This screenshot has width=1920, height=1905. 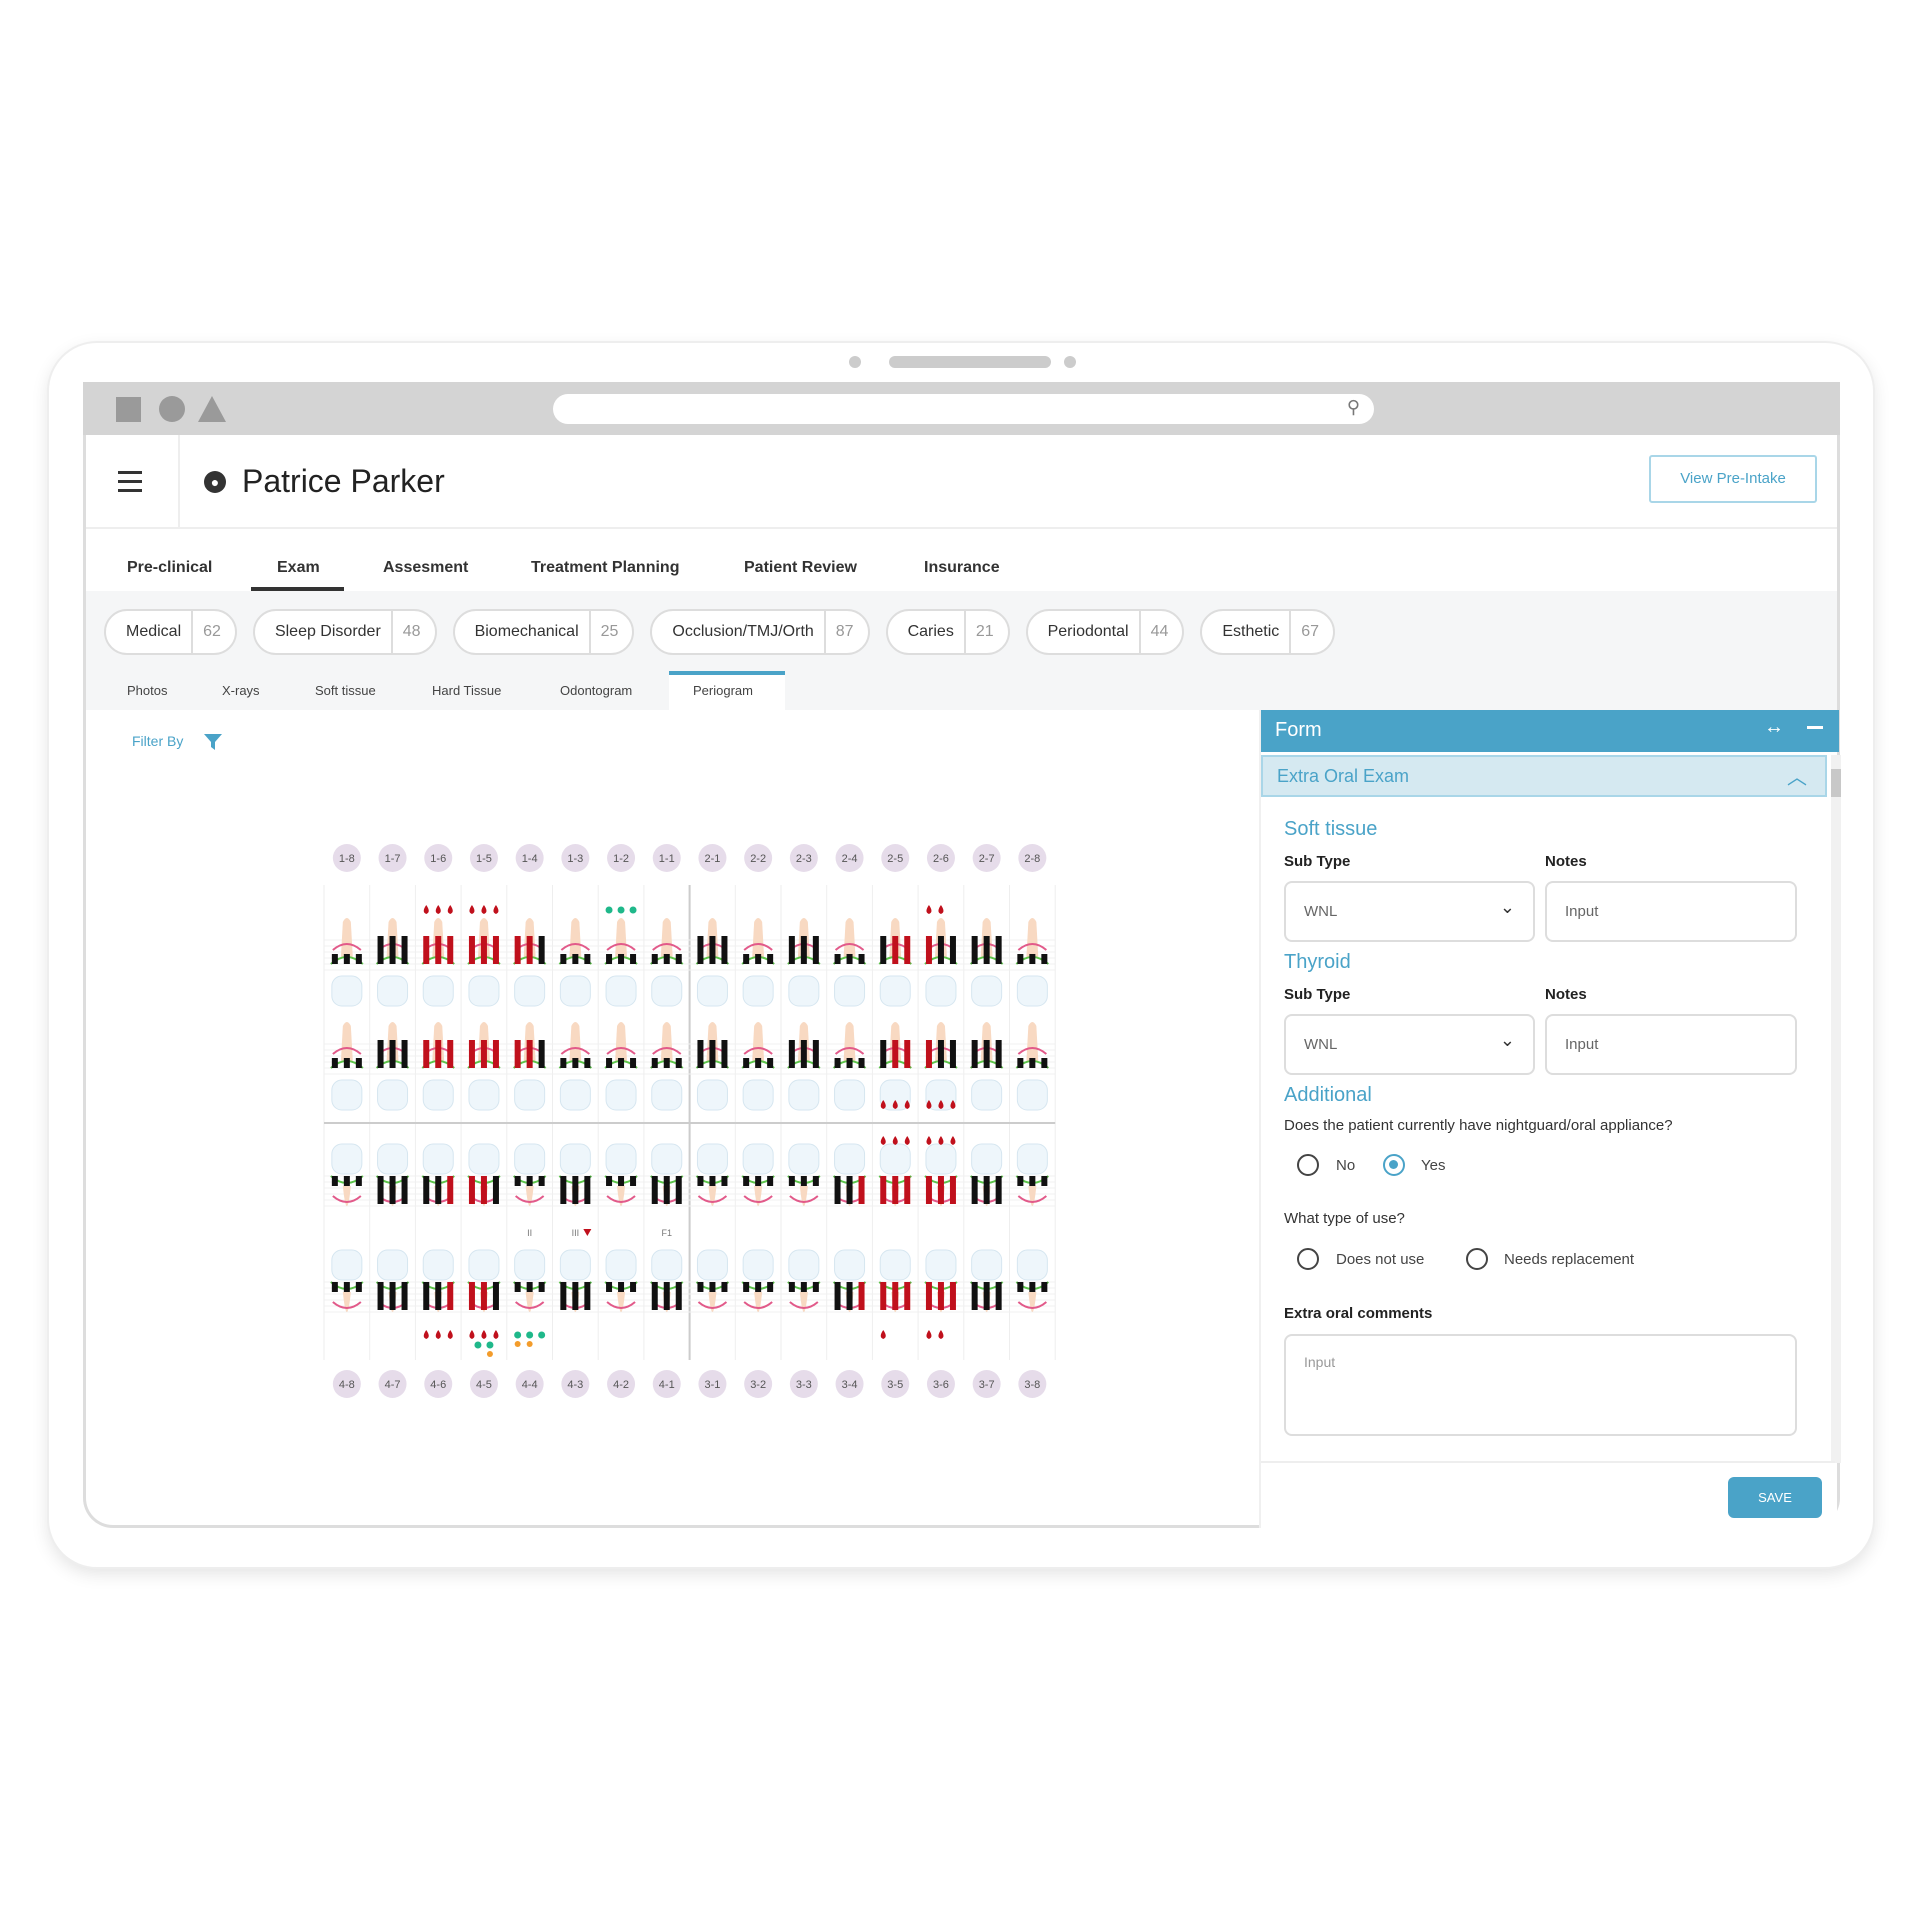 I want to click on expand-icon: ↔, so click(x=1774, y=727).